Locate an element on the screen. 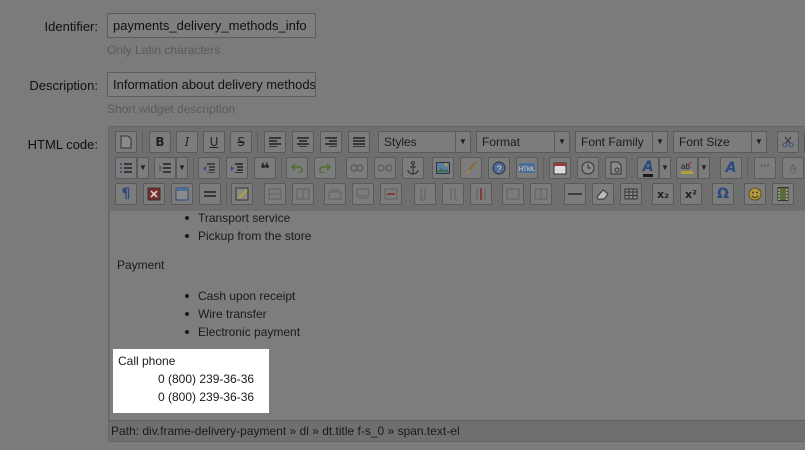 The width and height of the screenshot is (805, 450). insert-col-after-icon is located at coordinates (453, 194).